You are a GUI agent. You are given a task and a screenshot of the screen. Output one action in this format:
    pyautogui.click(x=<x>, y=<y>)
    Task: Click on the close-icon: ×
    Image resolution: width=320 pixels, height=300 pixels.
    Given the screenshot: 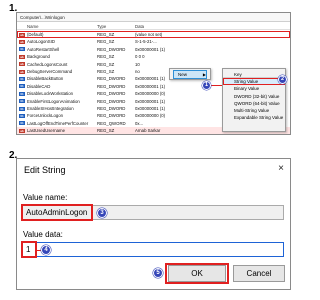 What is the action you would take?
    pyautogui.click(x=281, y=168)
    